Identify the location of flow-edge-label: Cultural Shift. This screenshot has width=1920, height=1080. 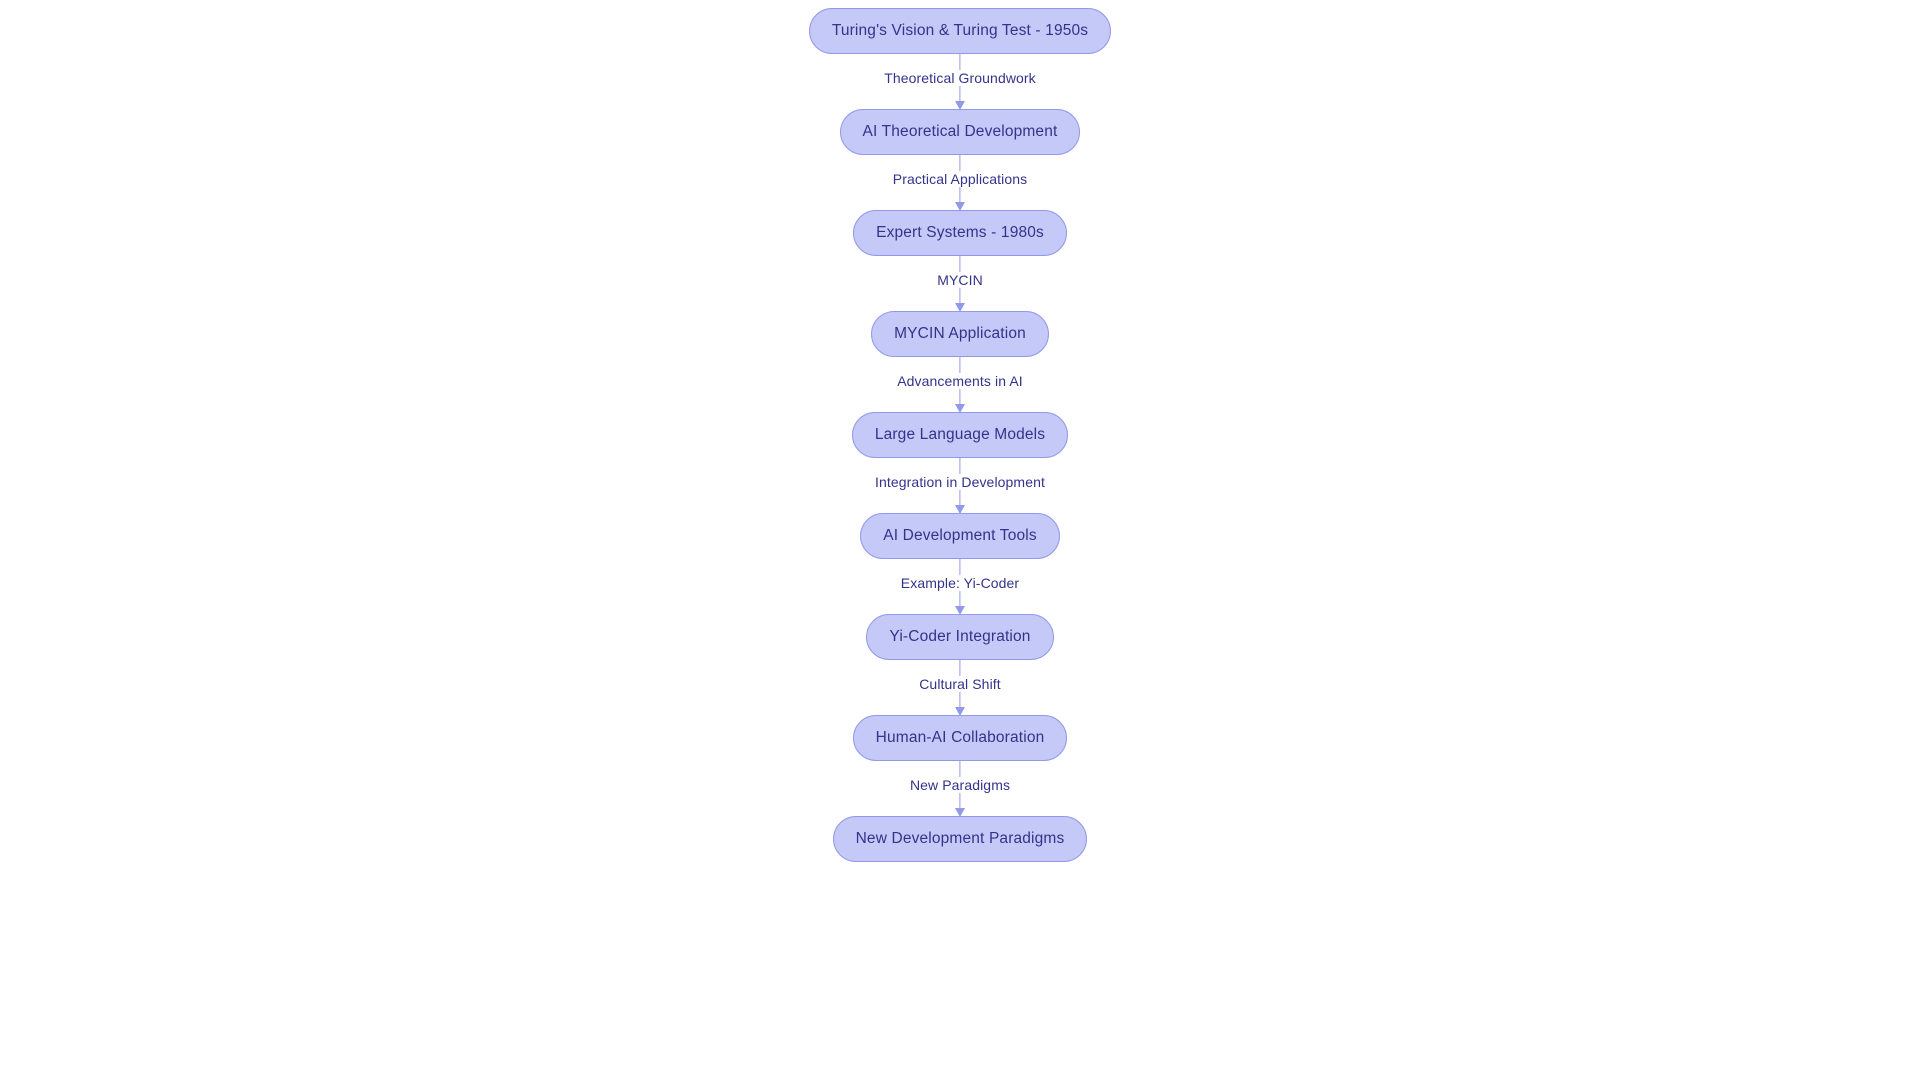
(960, 683).